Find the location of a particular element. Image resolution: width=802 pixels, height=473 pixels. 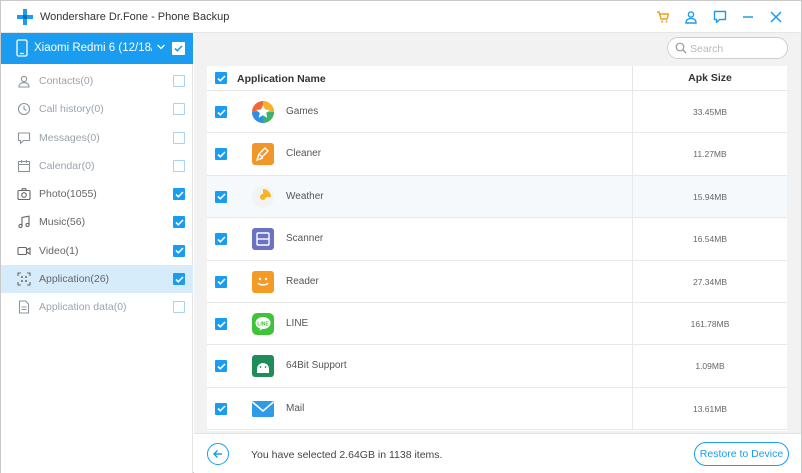

chevron-down-icon is located at coordinates (161, 47).